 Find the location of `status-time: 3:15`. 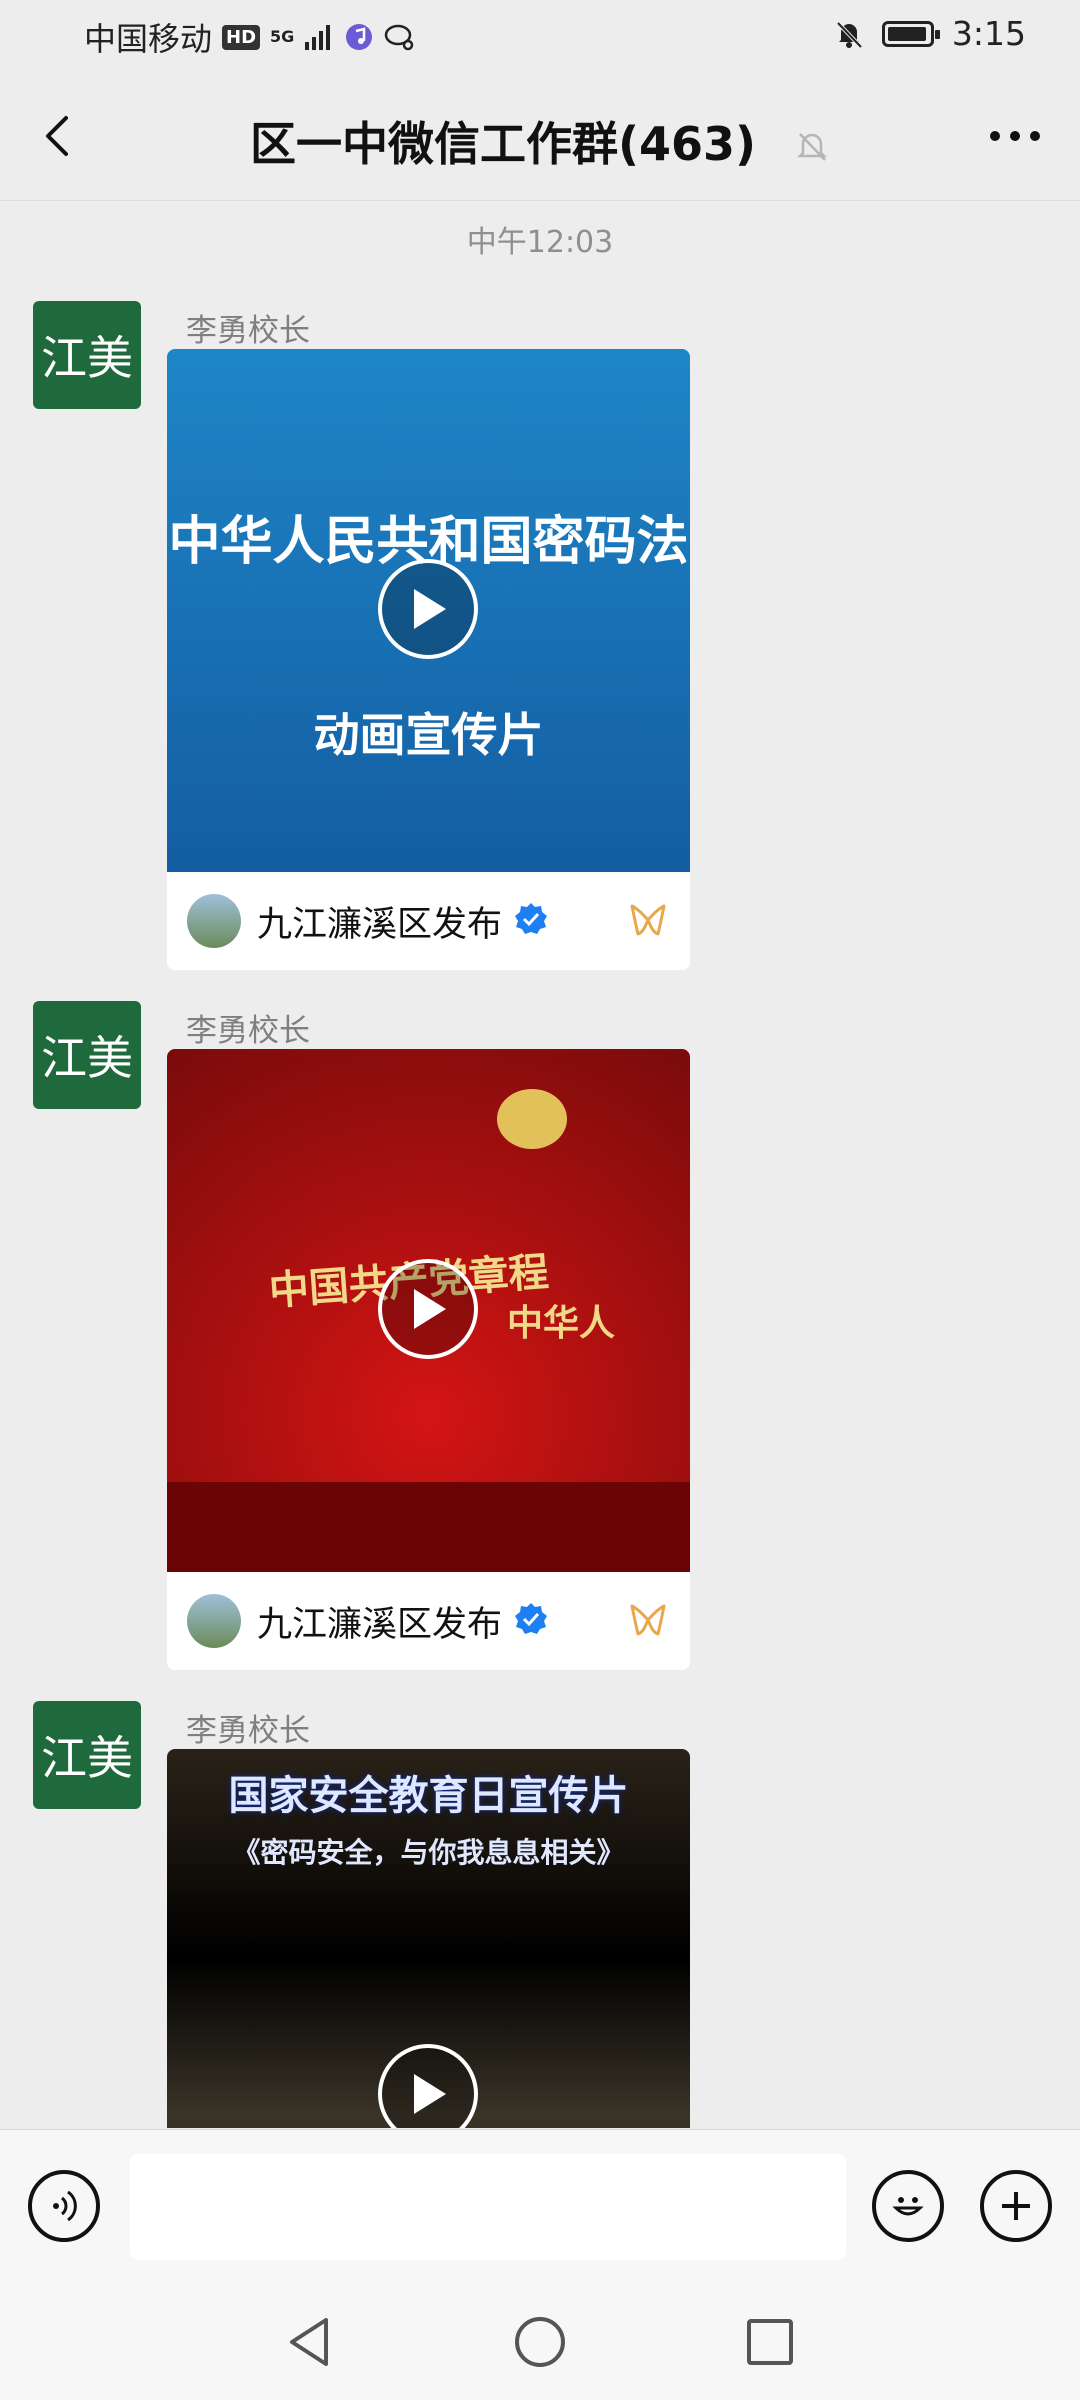

status-time: 3:15 is located at coordinates (988, 33).